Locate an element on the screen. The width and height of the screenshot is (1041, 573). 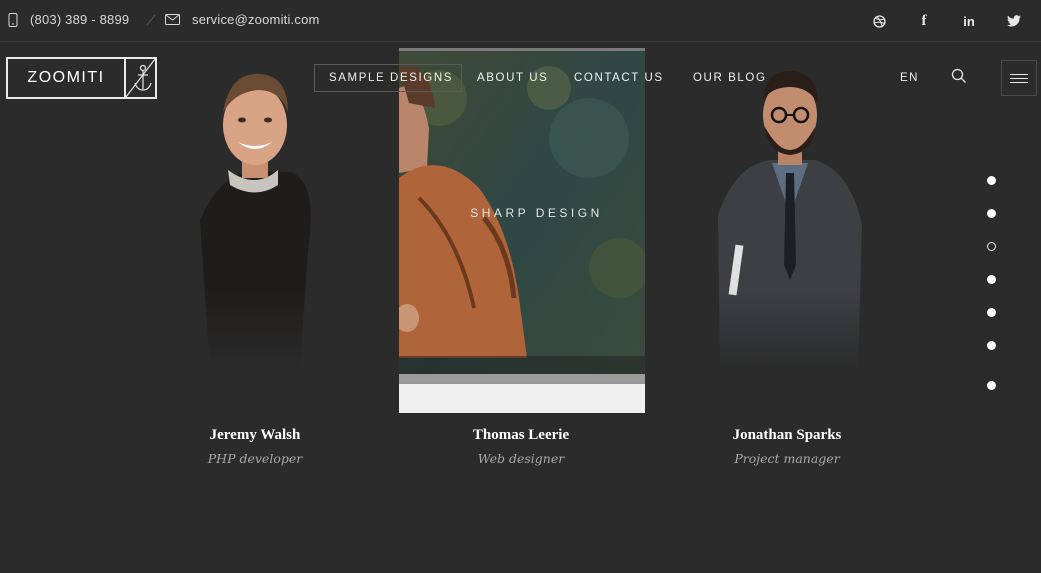
twitter-link is located at coordinates (1014, 21).